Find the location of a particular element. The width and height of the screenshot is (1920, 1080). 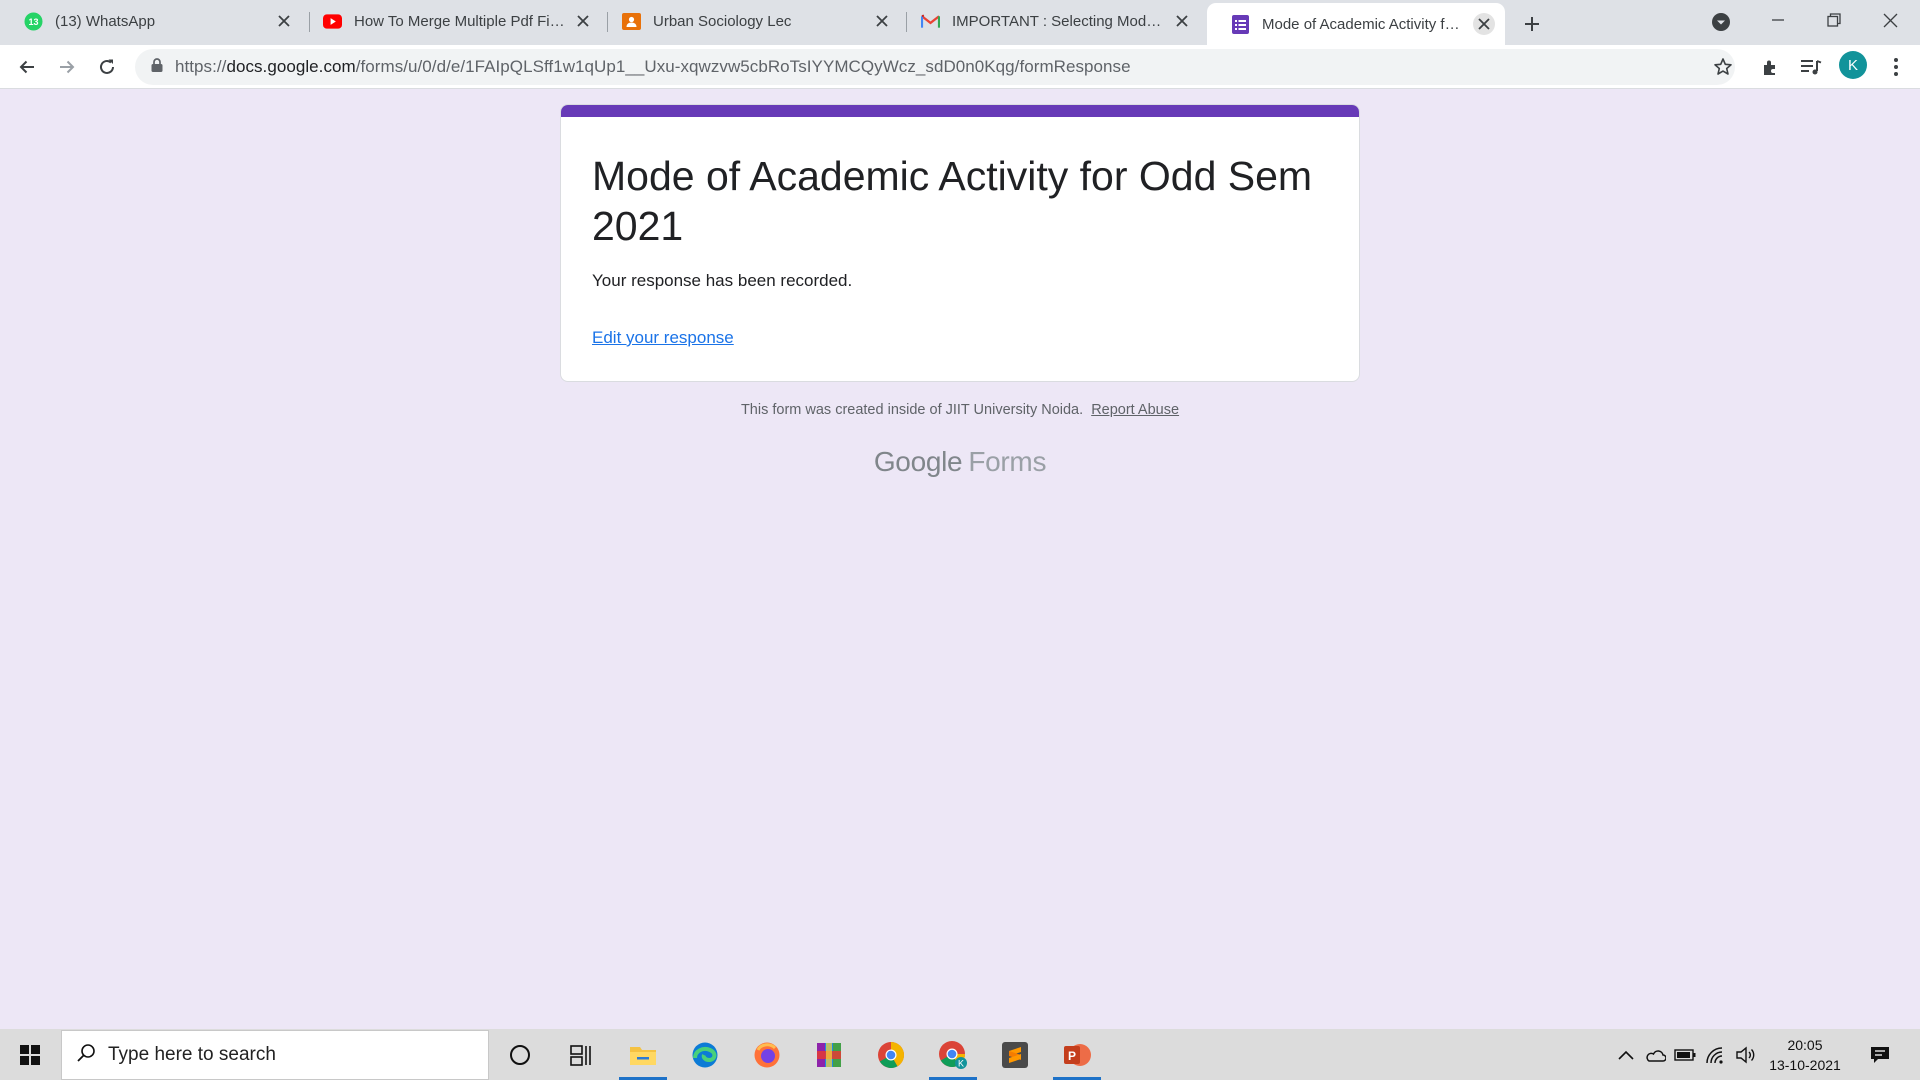

svg-text: P is located at coordinates (1072, 1056).